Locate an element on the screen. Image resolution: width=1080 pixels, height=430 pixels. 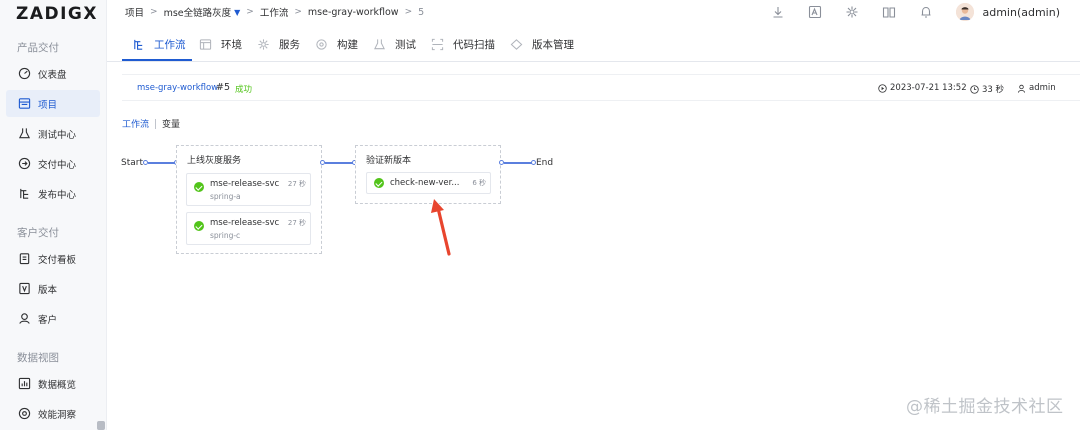
workflow-name-link: mse-gray-workflow is located at coordinates (177, 88).